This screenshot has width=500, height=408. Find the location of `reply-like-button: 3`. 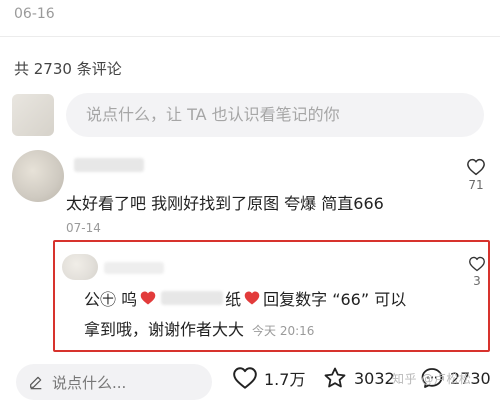

reply-like-button: 3 is located at coordinates (477, 272).